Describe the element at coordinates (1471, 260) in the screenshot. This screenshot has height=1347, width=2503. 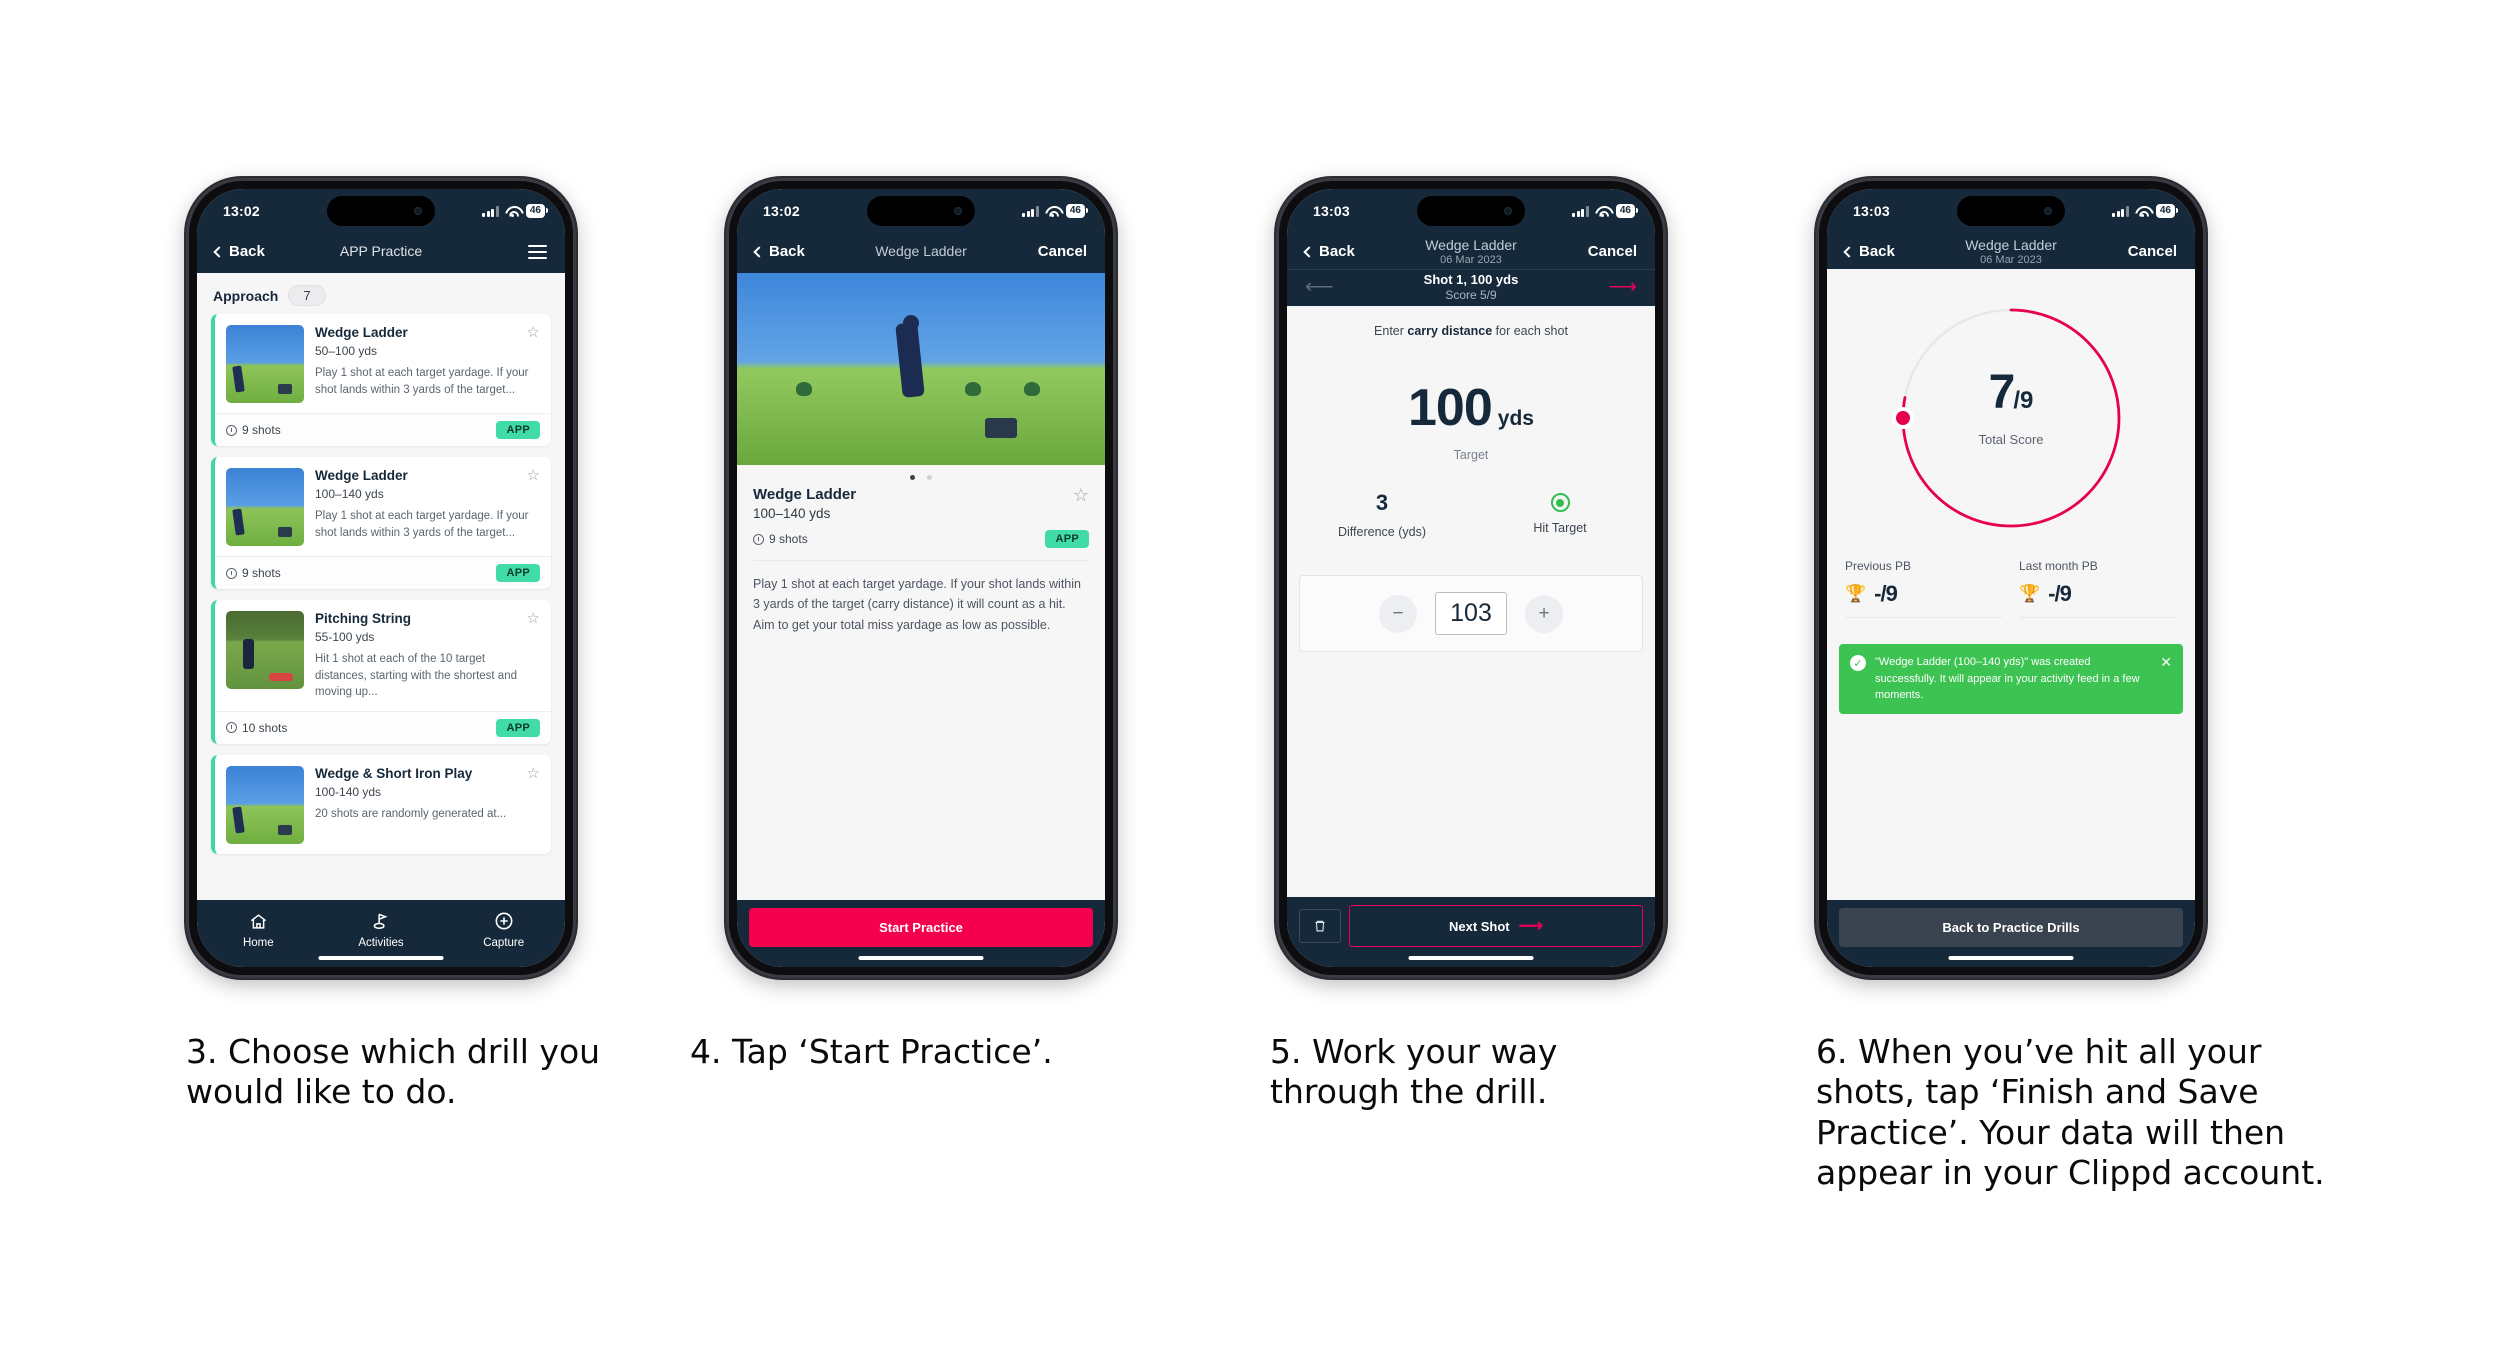
I see `page-subtitle: 06 Mar 2023` at that location.